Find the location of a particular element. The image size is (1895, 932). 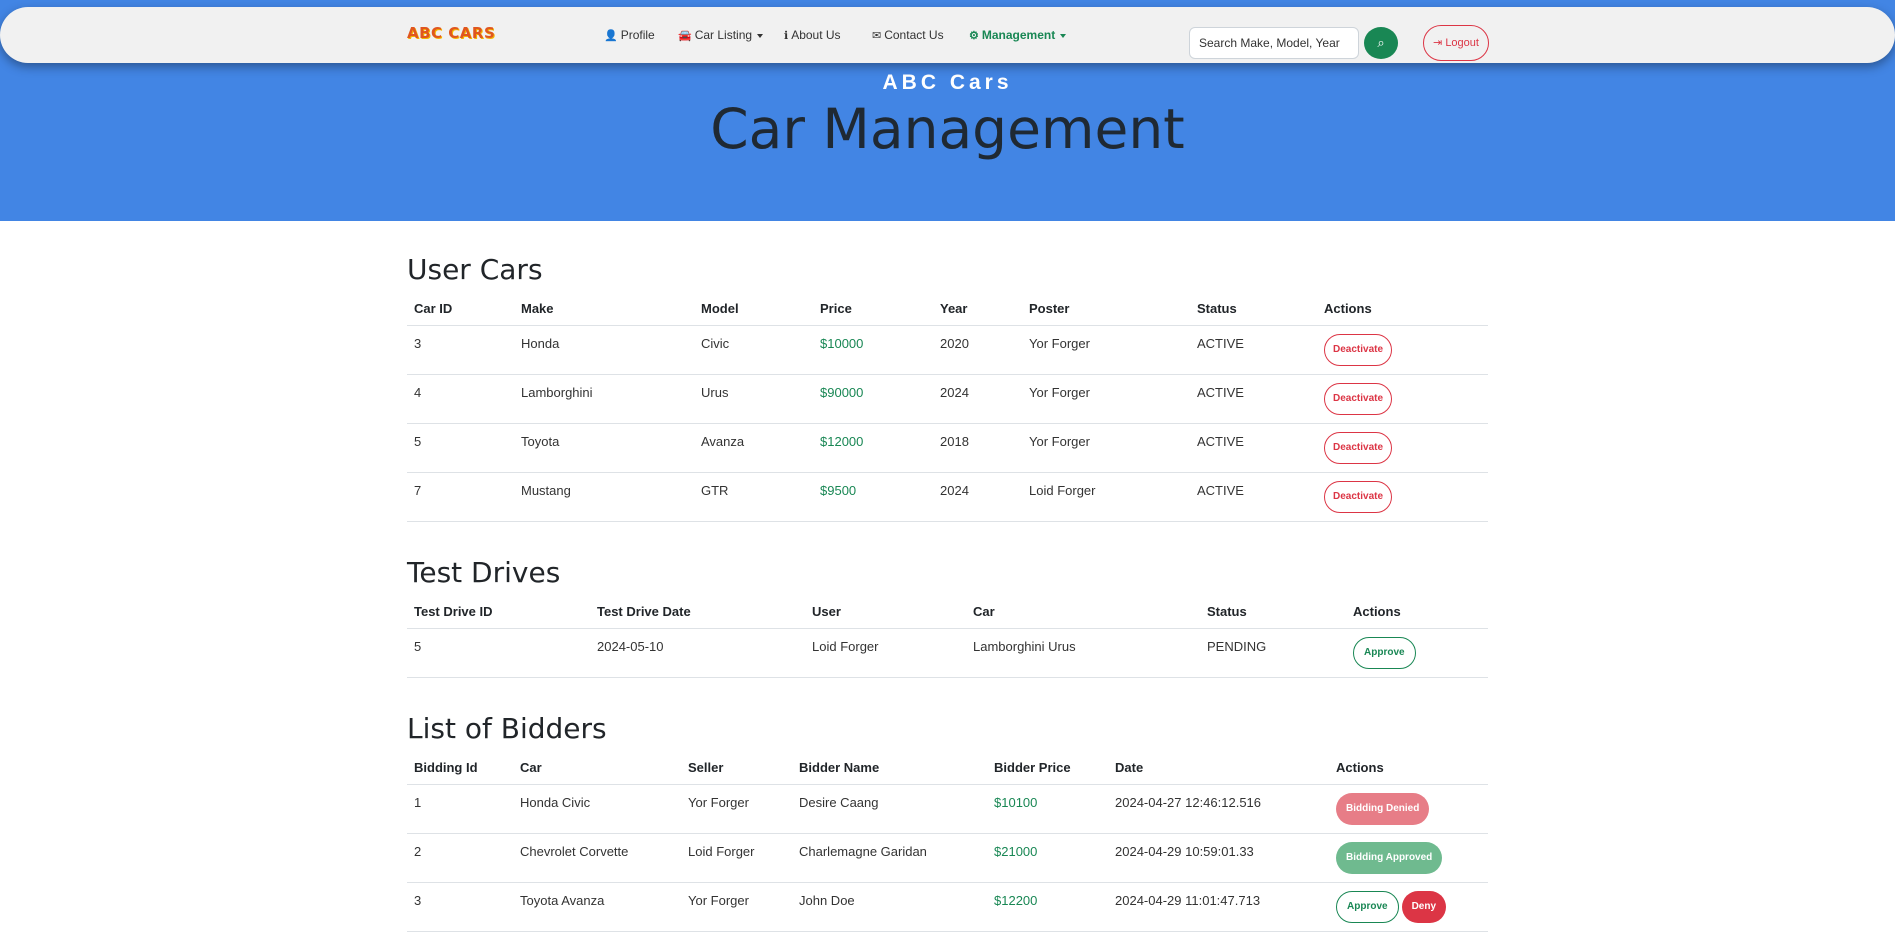

page-title: Car Management is located at coordinates (947, 129).